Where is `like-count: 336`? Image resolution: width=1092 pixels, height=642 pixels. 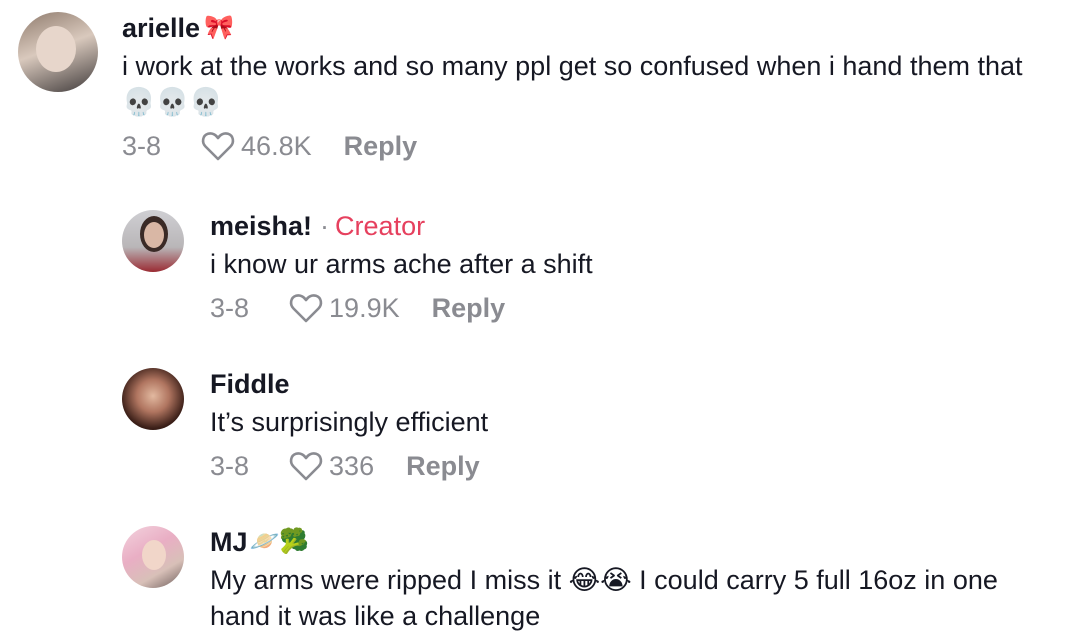 like-count: 336 is located at coordinates (352, 466).